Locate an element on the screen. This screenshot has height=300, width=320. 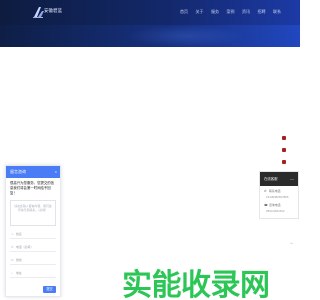
tel-number: 0563-6821612 is located at coordinates (275, 211).